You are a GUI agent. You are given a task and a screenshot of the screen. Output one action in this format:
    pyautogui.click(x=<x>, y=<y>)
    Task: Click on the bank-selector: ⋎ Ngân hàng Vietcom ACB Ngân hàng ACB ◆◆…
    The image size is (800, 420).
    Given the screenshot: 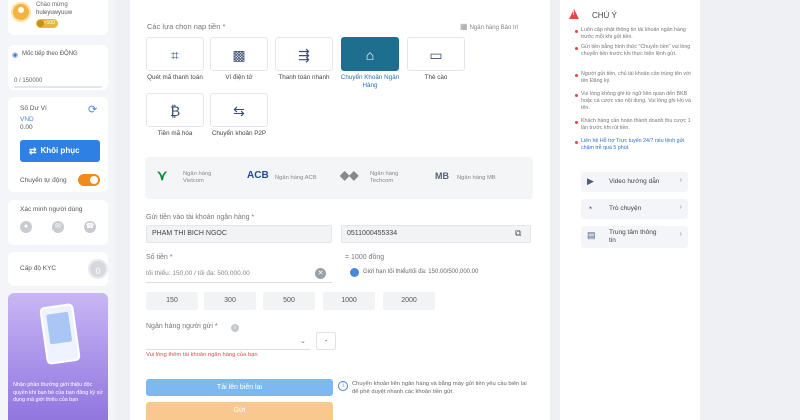 What is the action you would take?
    pyautogui.click(x=339, y=178)
    